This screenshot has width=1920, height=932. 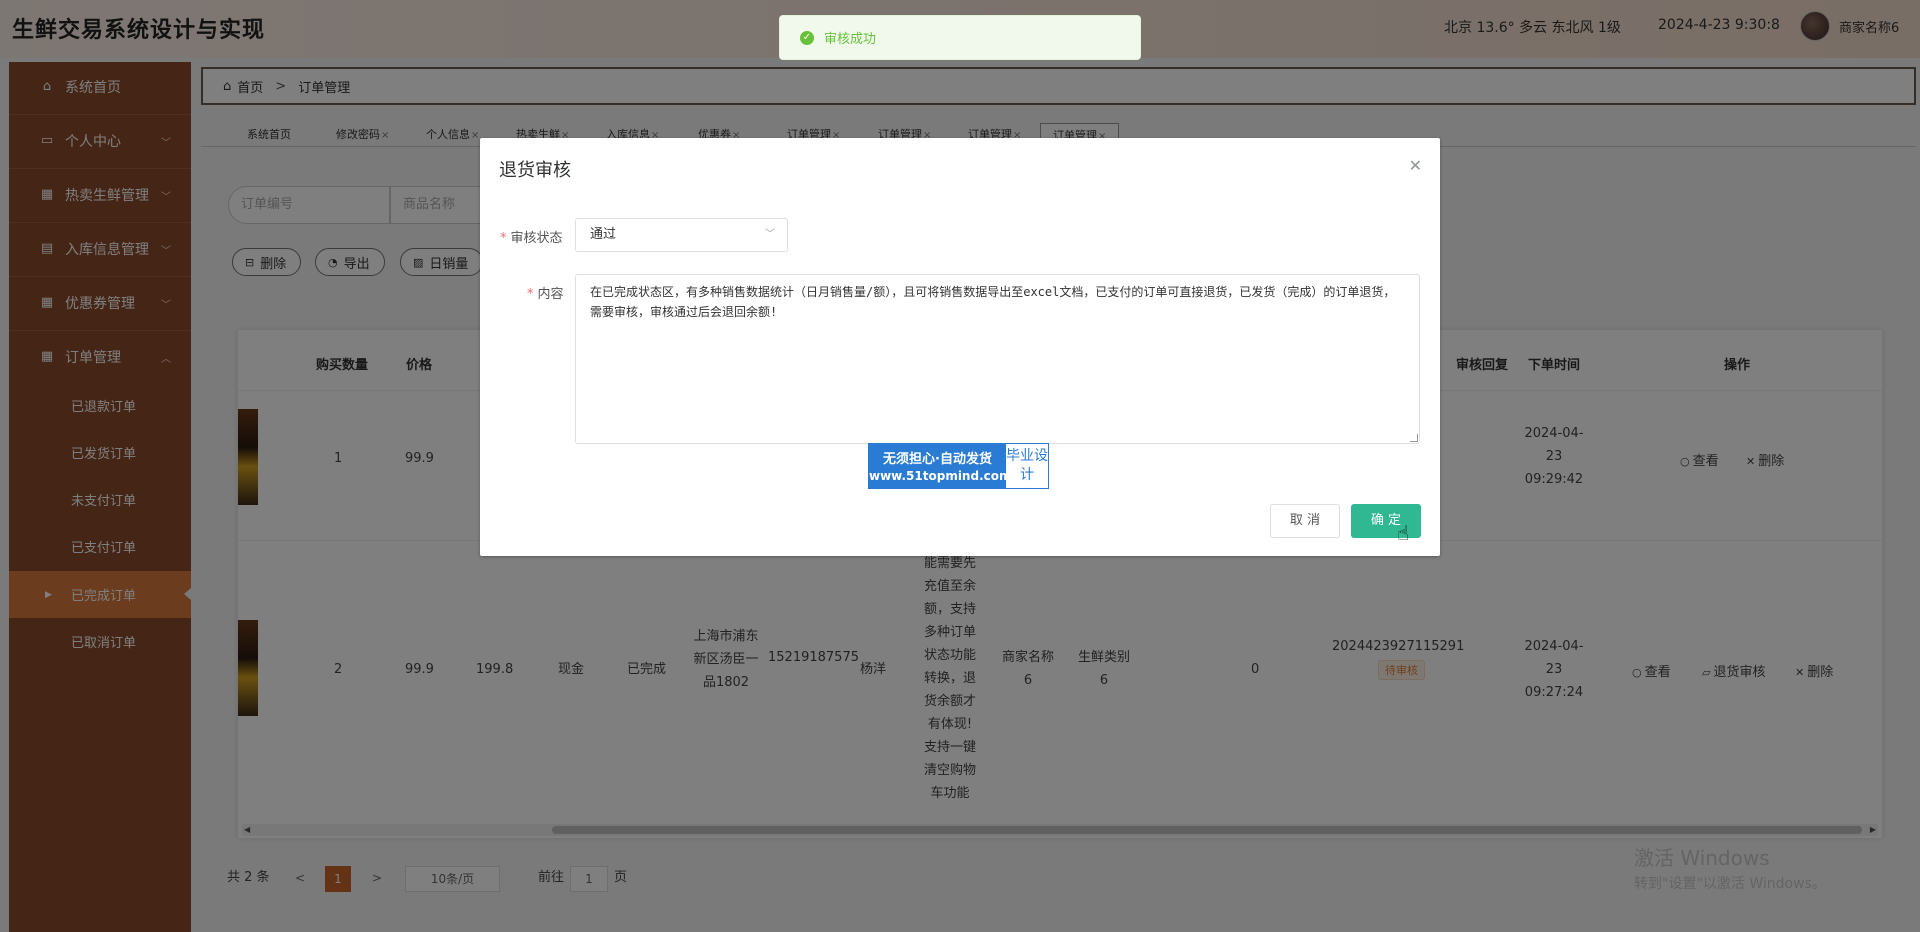 I want to click on cancel-button: 取 消, so click(x=1305, y=521).